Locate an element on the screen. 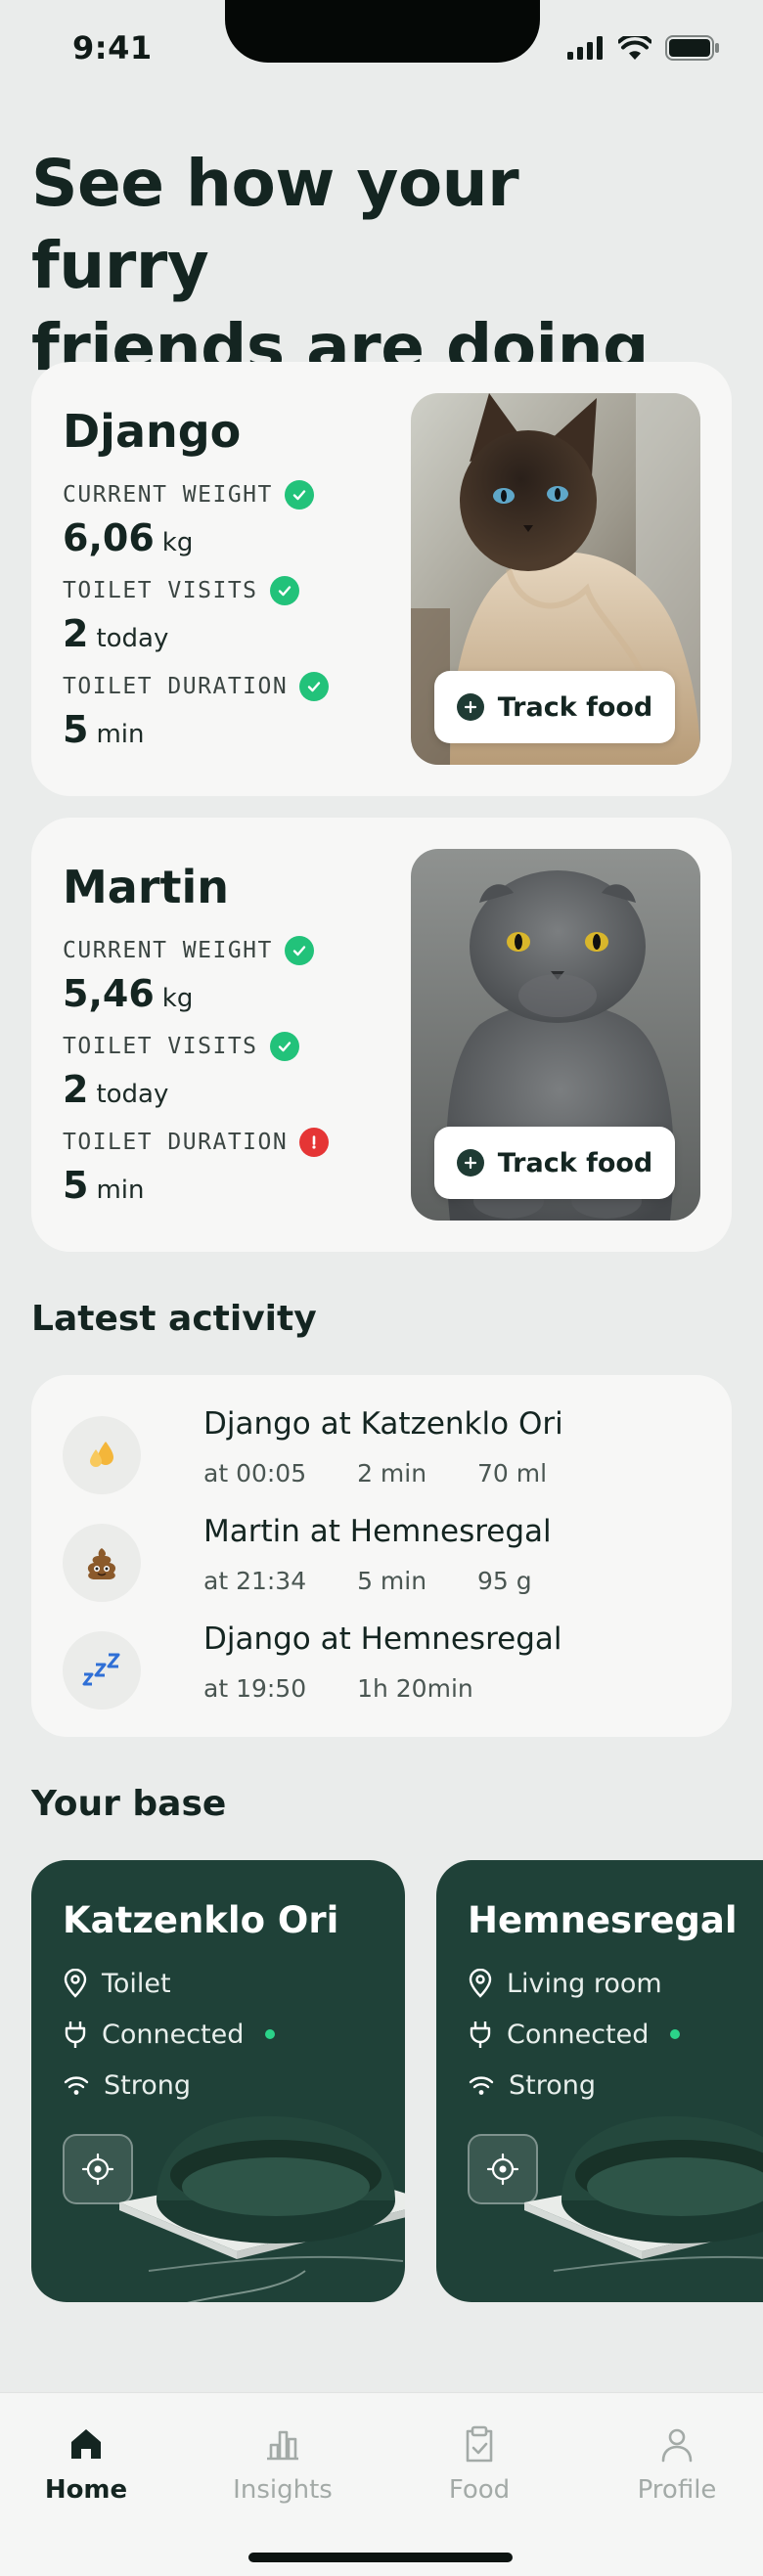 This screenshot has height=2576, width=763. droplets-icon is located at coordinates (102, 1455).